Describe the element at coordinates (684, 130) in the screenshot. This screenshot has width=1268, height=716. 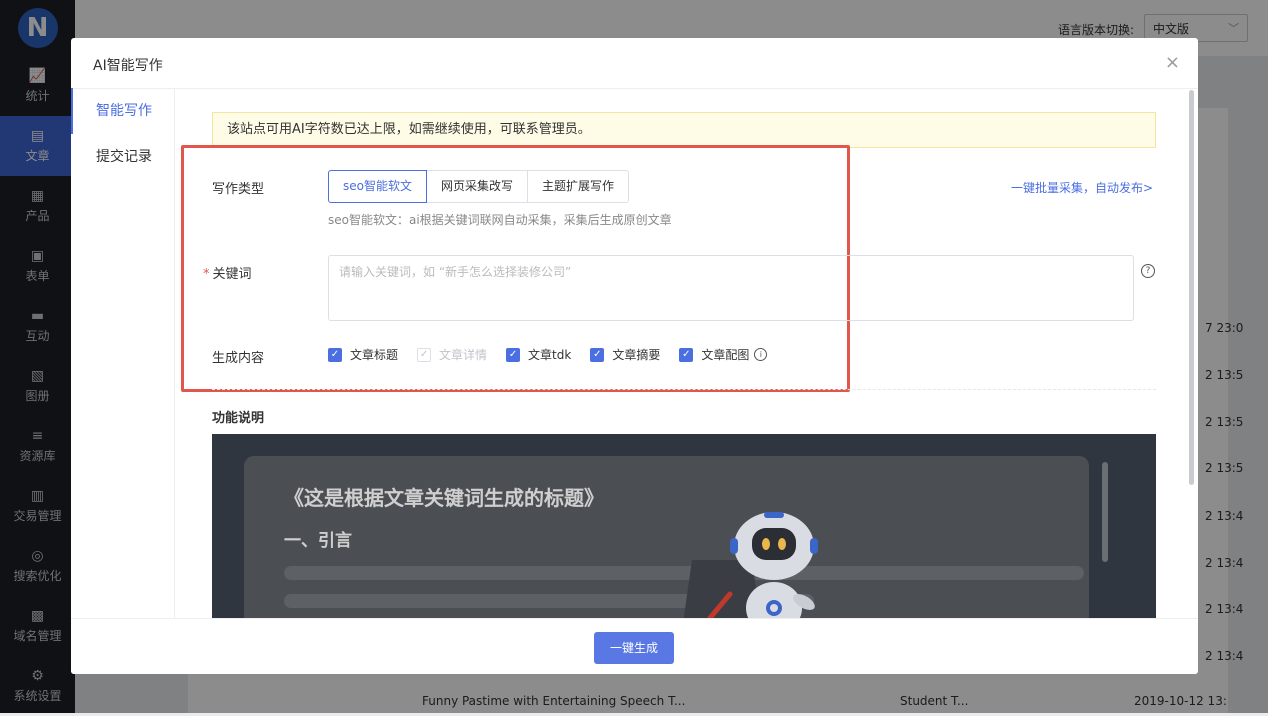
I see `quota-notice: 该站点可用AI字符数已达上限，如需继续使用，可联系管理员。` at that location.